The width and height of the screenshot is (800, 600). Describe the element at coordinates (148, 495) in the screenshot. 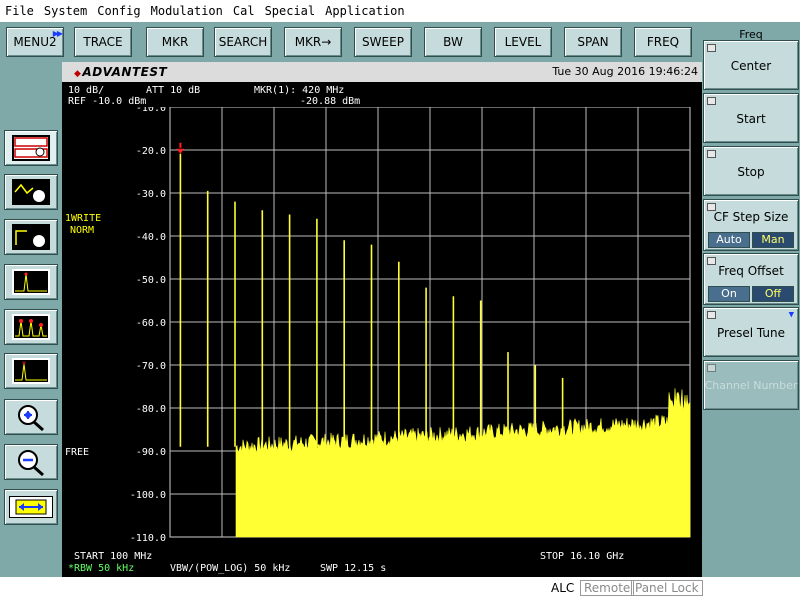

I see `y-tick-label: -100.0` at that location.